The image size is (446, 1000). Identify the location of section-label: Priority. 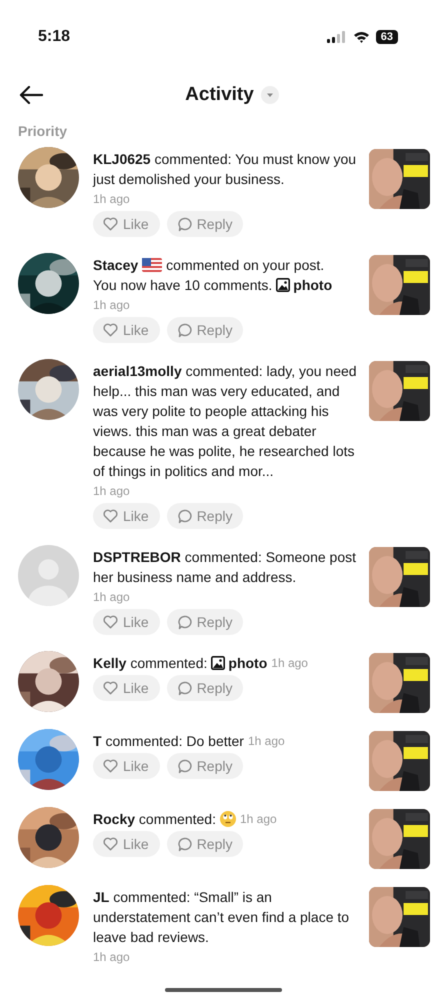
(43, 131).